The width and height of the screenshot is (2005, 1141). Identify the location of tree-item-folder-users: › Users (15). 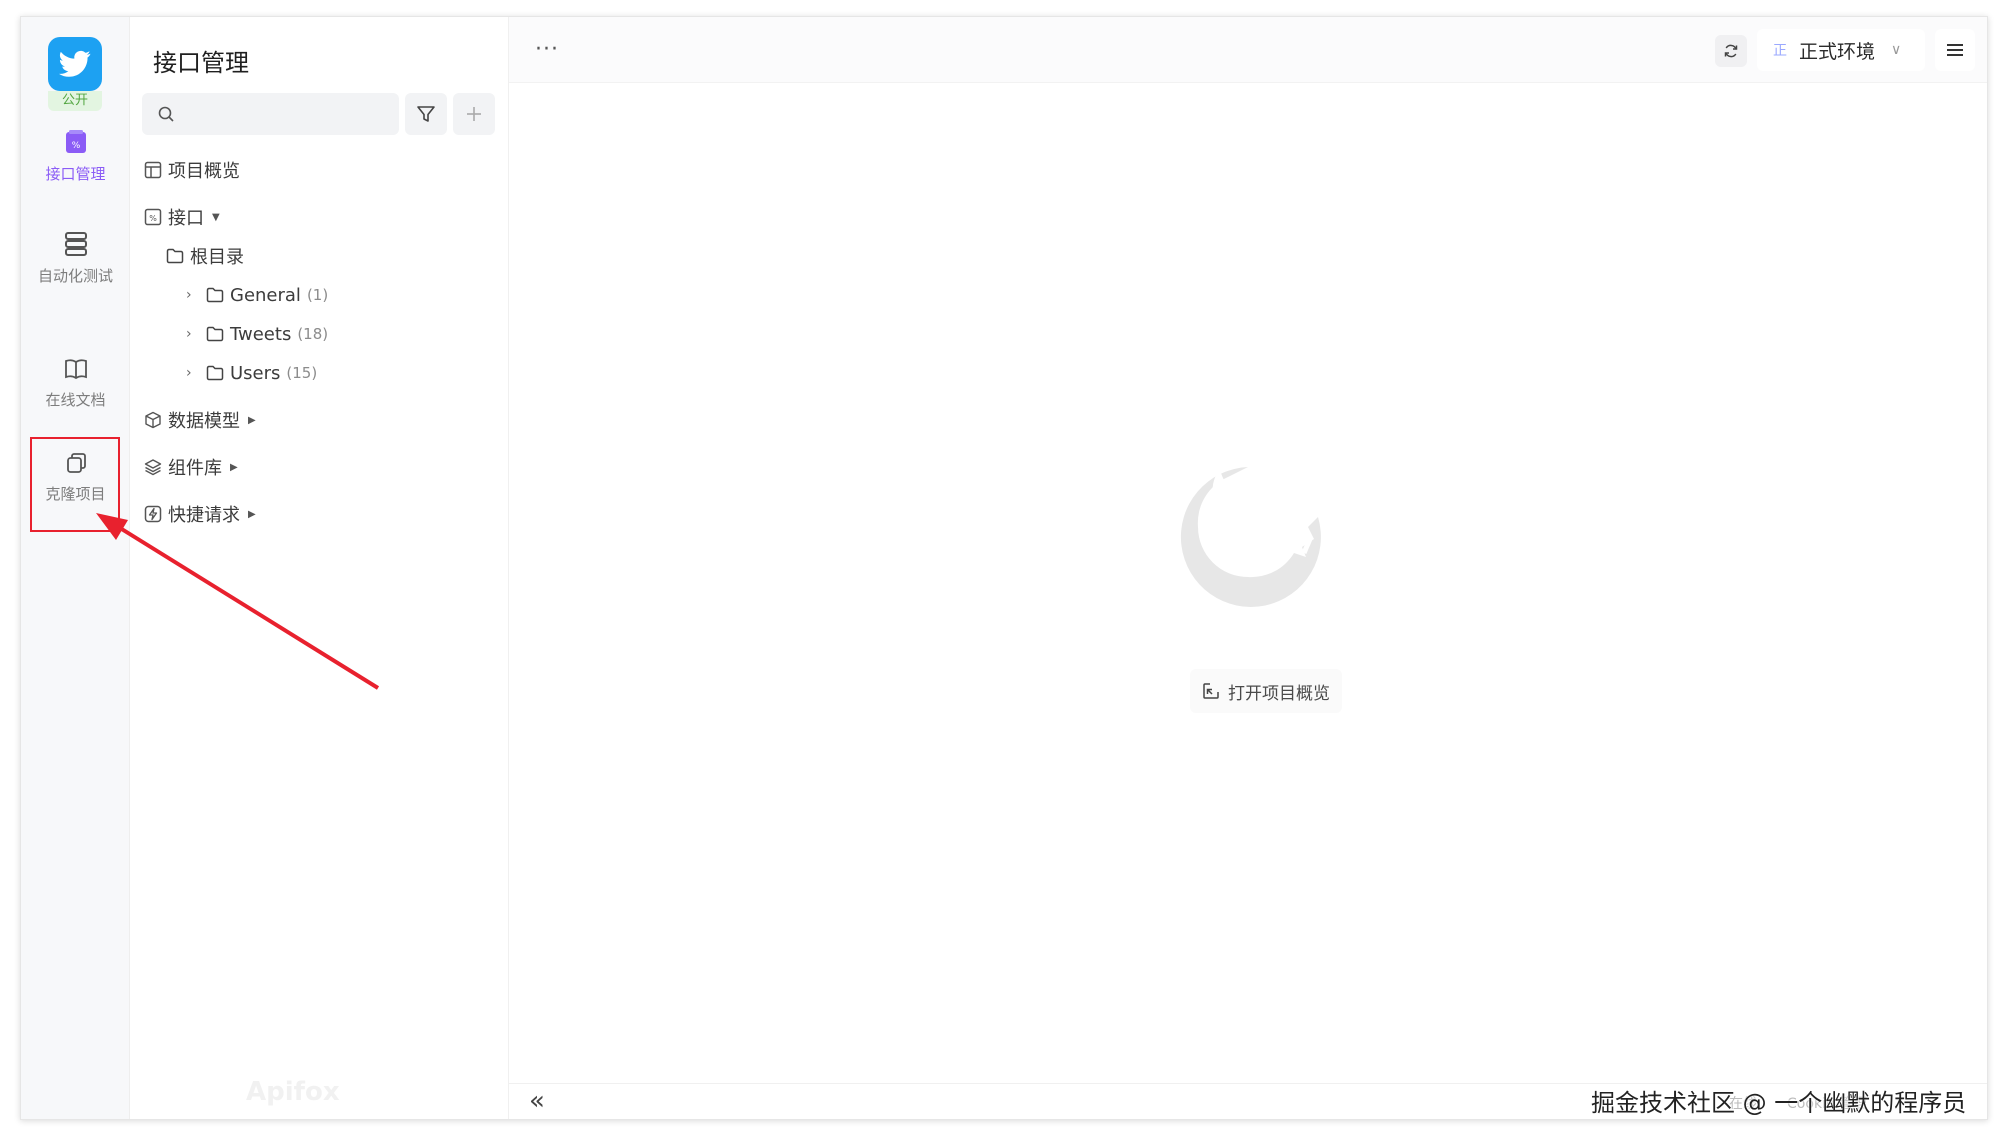
(319, 373).